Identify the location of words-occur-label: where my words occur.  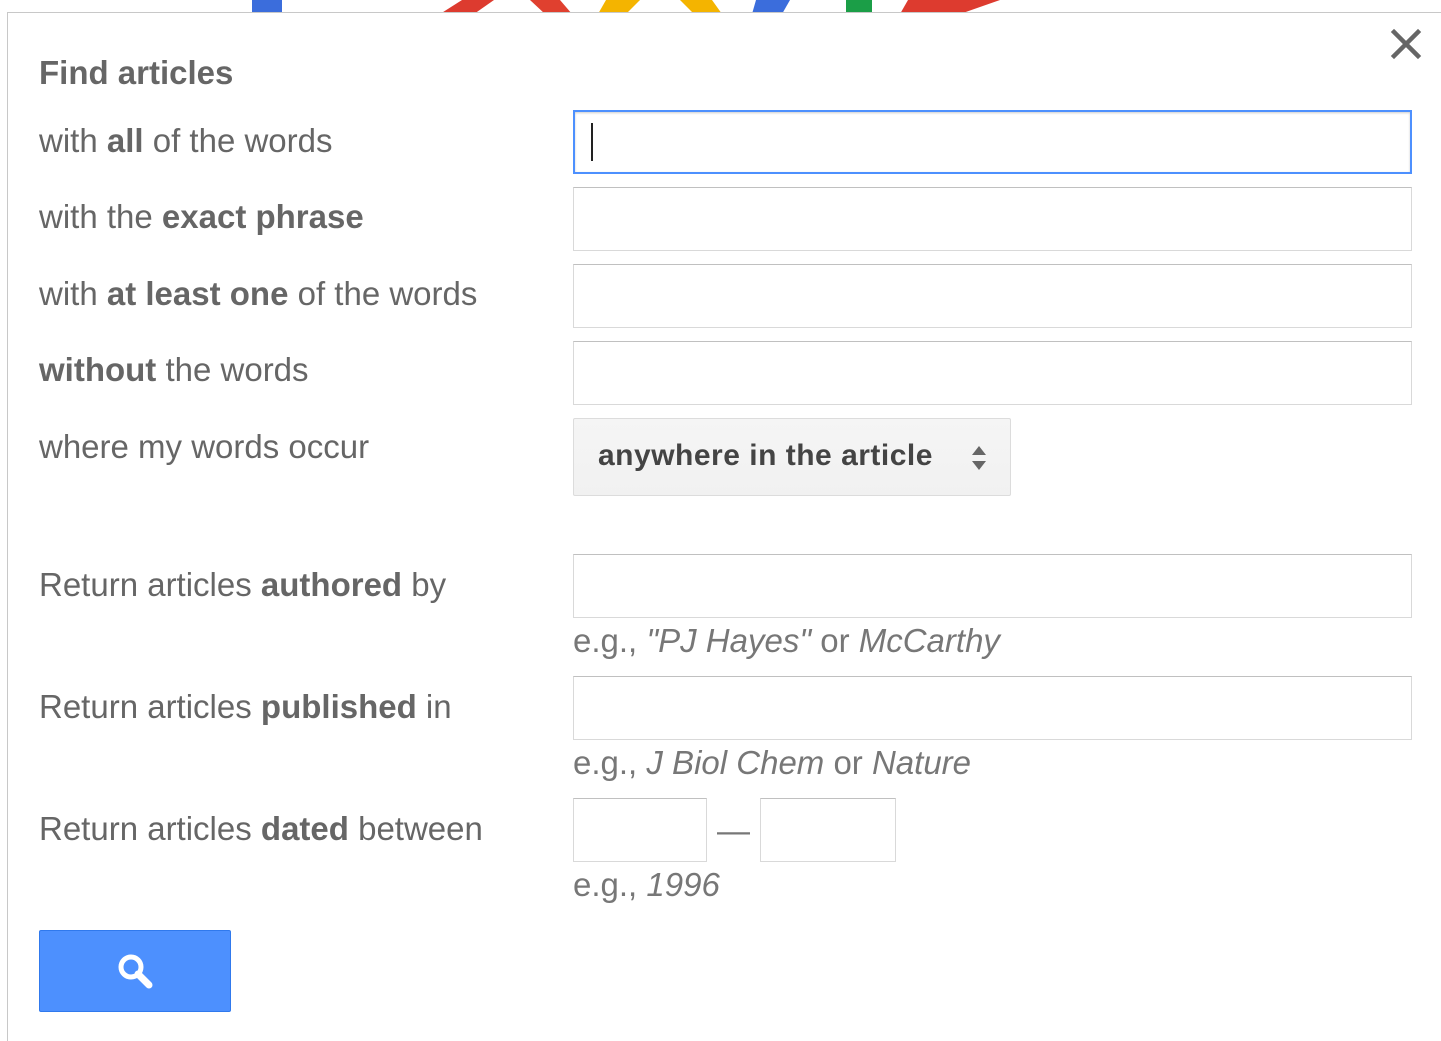
(204, 446).